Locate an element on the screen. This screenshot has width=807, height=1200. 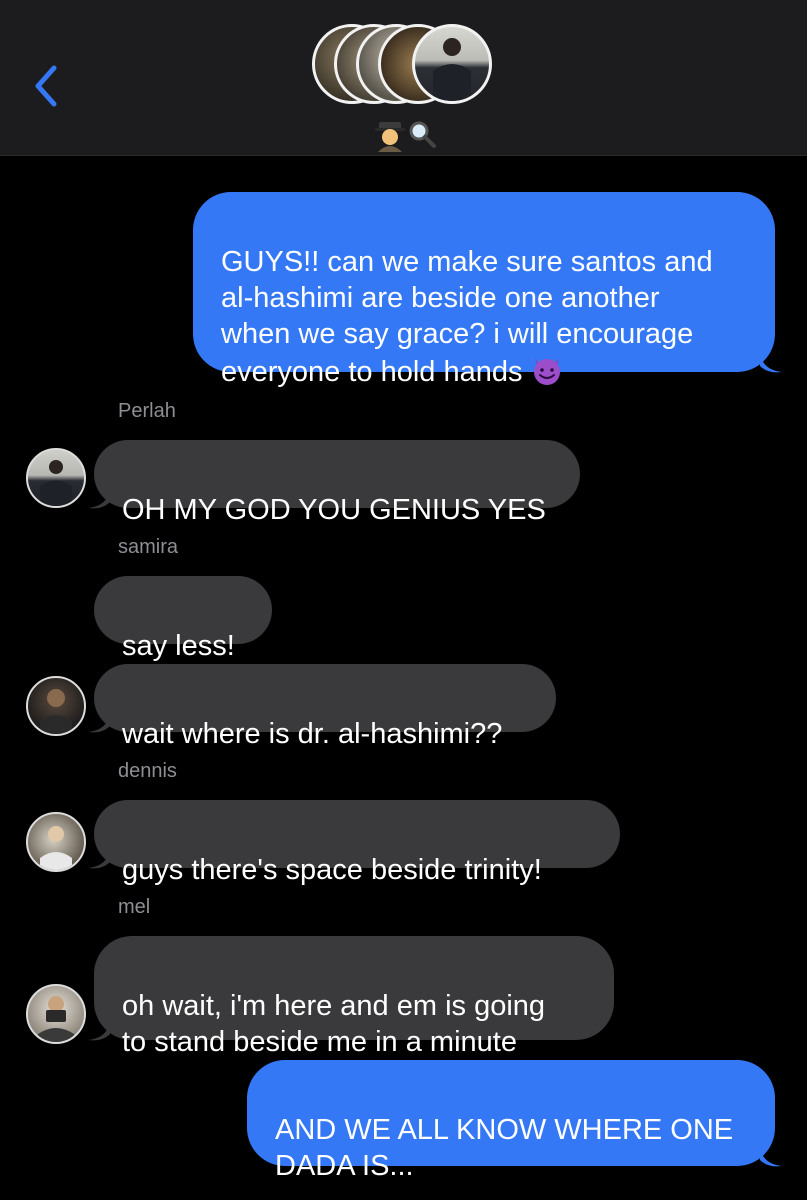
incoming-message-bubble: OH MY GOD YOU GENIUS YES is located at coordinates (337, 483).